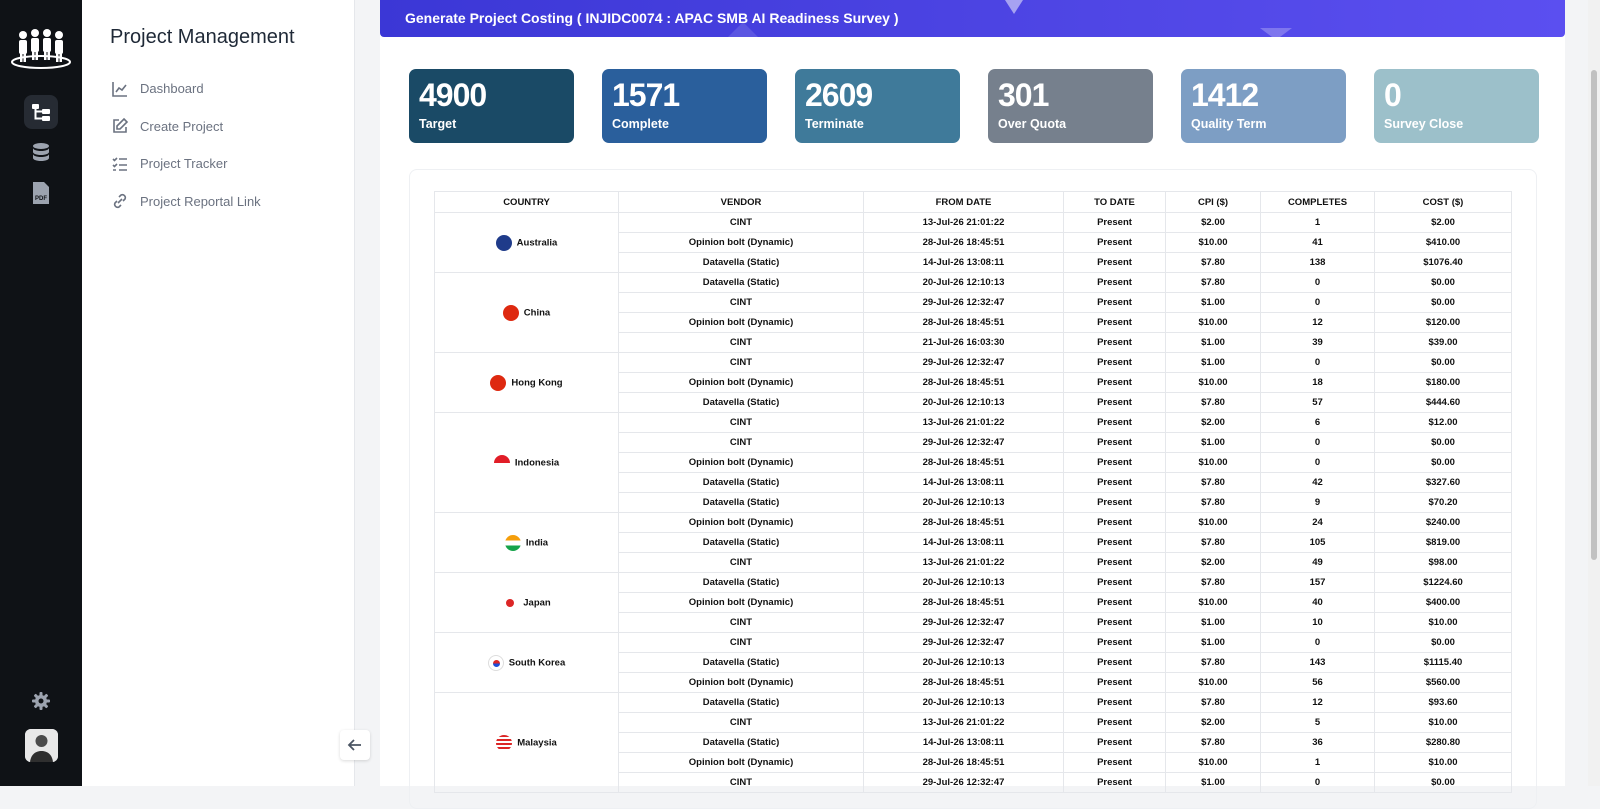 The height and width of the screenshot is (809, 1600). Describe the element at coordinates (510, 602) in the screenshot. I see `flag-dot` at that location.